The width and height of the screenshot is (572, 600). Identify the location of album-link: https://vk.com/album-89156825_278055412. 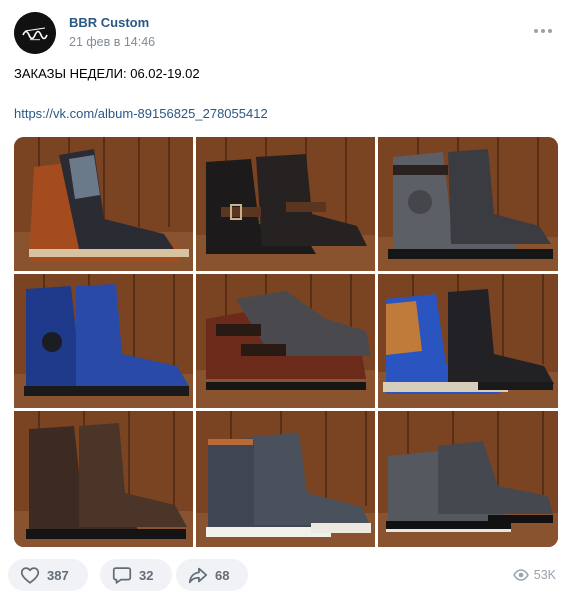
(141, 114).